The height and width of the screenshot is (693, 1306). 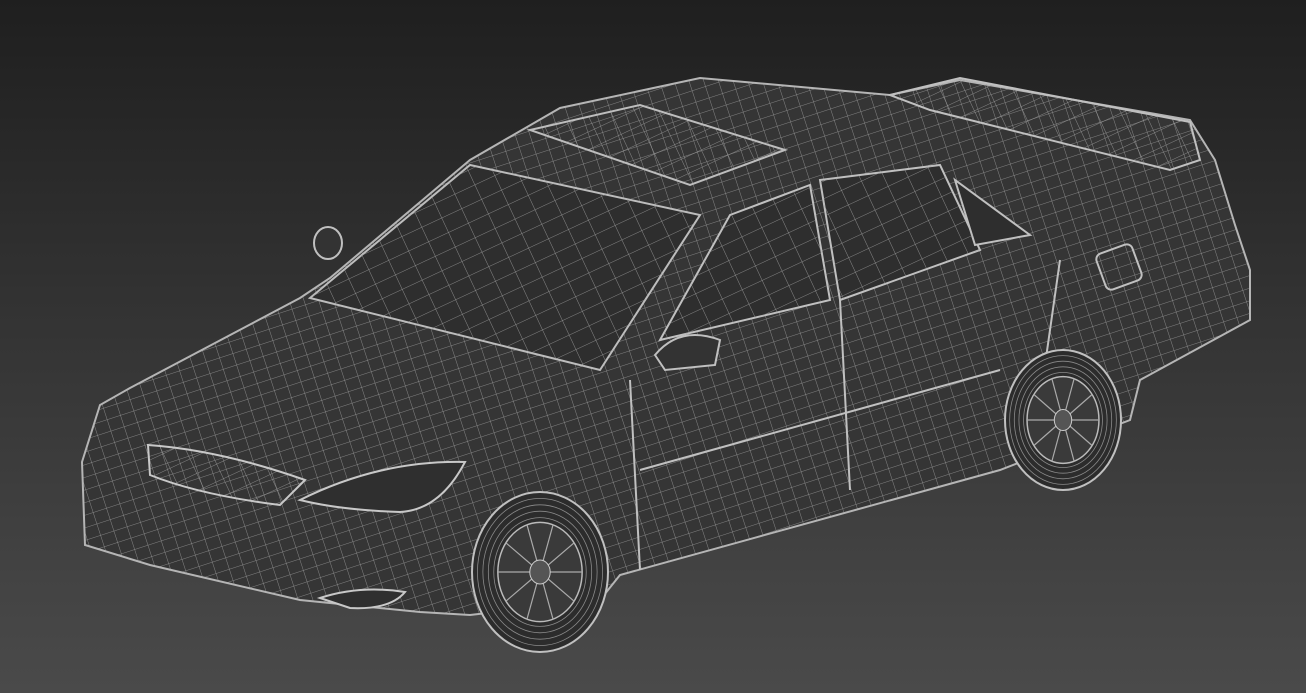 What do you see at coordinates (540, 572) in the screenshot?
I see `front-wheel` at bounding box center [540, 572].